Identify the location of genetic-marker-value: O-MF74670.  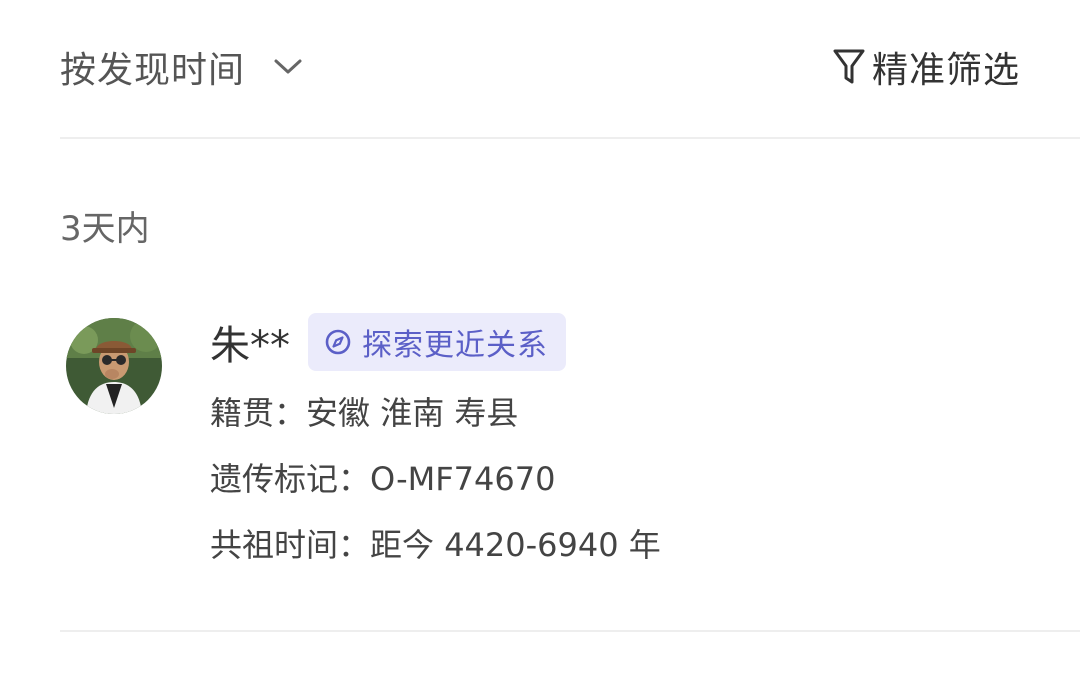
(463, 479).